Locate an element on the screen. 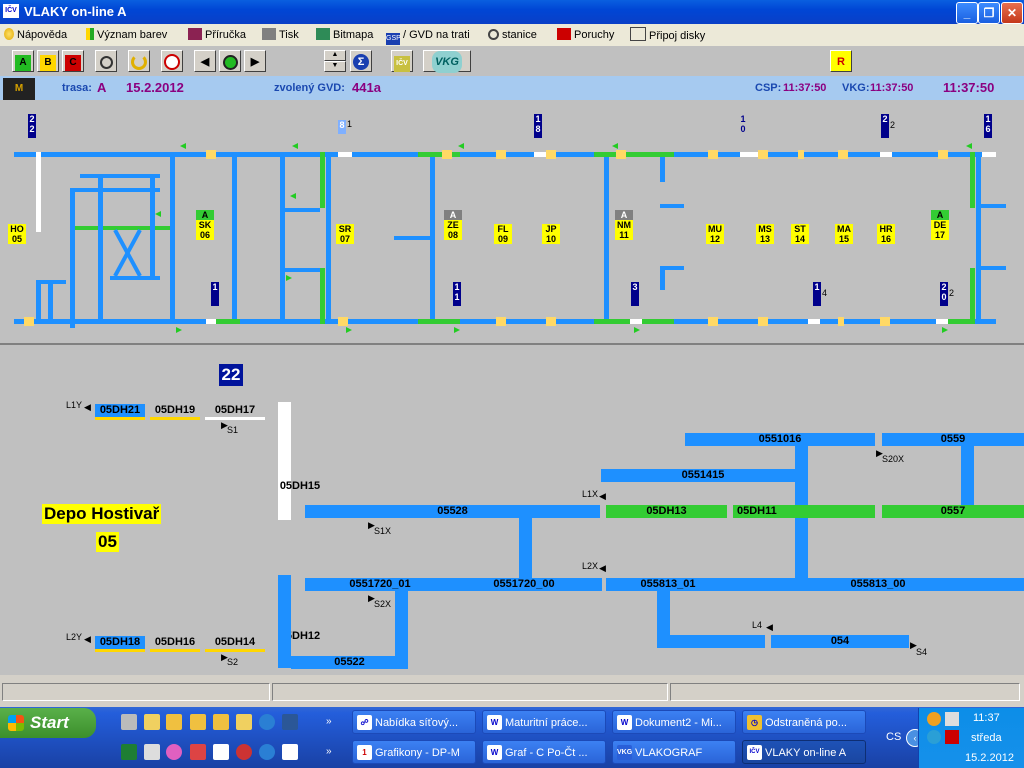 This screenshot has width=1024, height=768. train-number: 3 is located at coordinates (635, 294).